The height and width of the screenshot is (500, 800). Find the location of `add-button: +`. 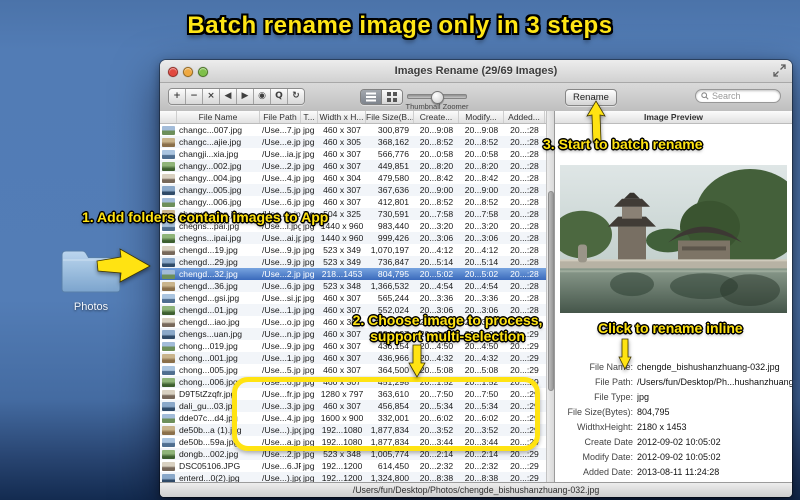

add-button: + is located at coordinates (177, 96).